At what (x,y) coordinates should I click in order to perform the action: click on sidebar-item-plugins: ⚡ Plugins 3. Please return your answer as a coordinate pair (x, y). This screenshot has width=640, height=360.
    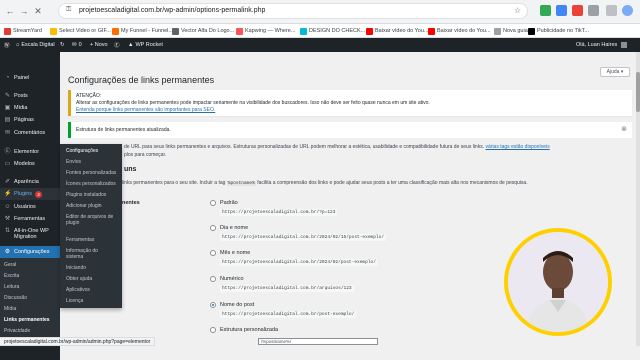
    Looking at the image, I should click on (30, 194).